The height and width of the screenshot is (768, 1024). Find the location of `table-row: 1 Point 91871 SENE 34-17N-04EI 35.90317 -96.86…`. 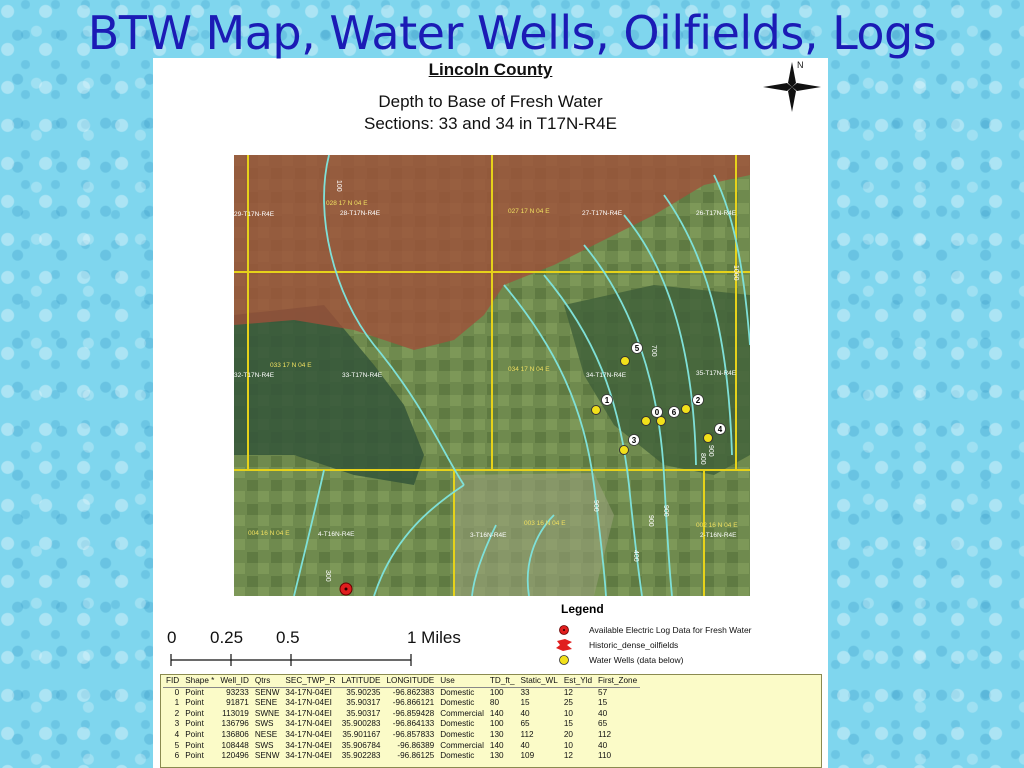

table-row: 1 Point 91871 SENE 34-17N-04EI 35.90317 -96.86… is located at coordinates (401, 703).